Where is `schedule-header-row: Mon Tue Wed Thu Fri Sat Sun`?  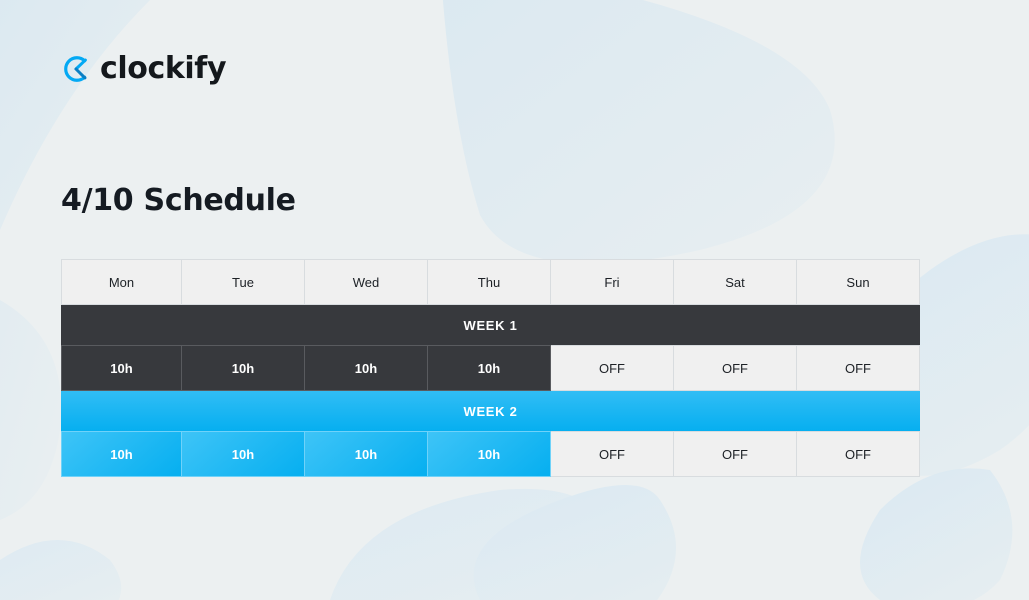
schedule-header-row: Mon Tue Wed Thu Fri Sat Sun is located at coordinates (490, 282).